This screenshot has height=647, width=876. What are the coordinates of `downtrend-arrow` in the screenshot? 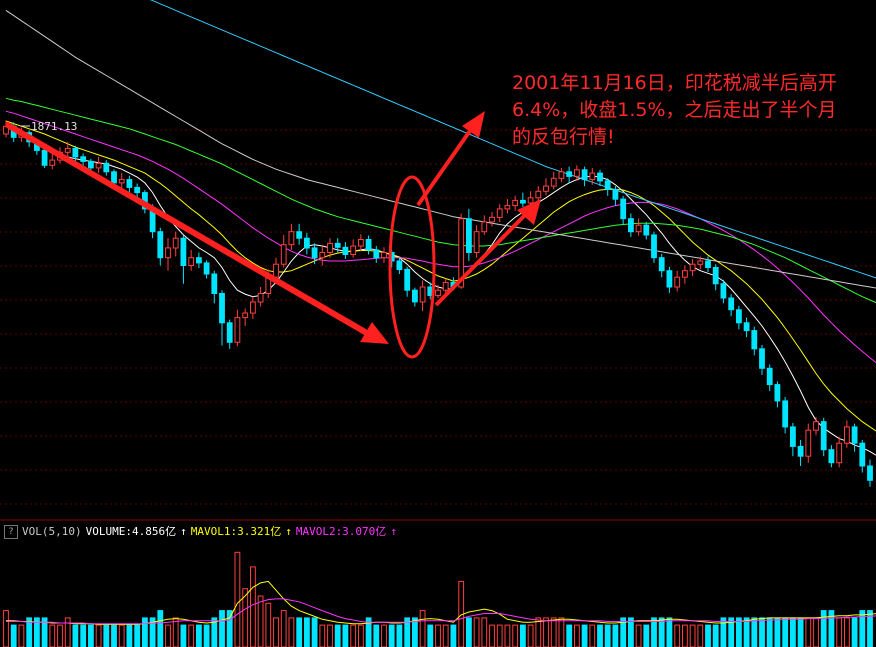 It's located at (189, 230).